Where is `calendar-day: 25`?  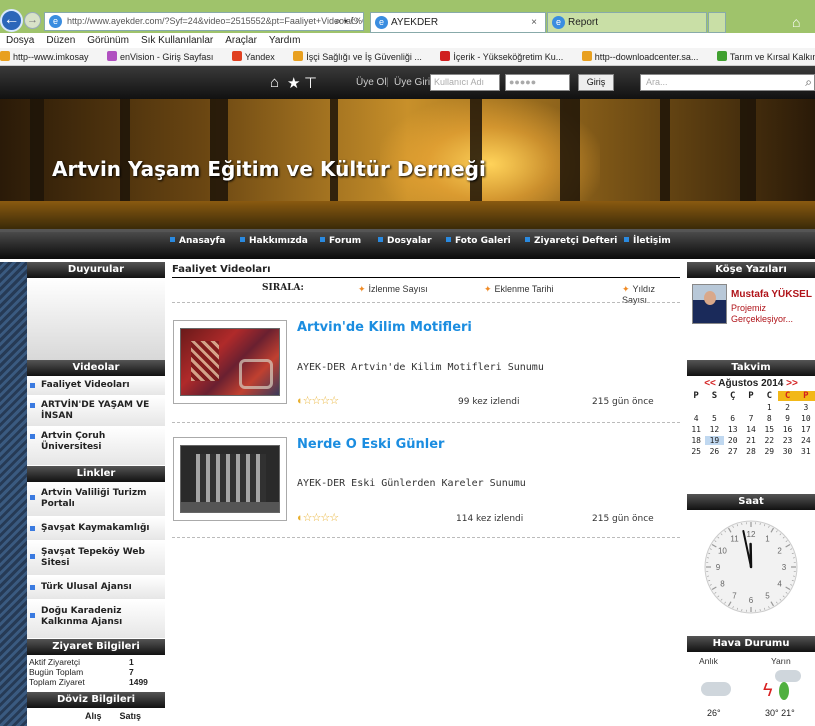
calendar-day: 25 is located at coordinates (696, 451).